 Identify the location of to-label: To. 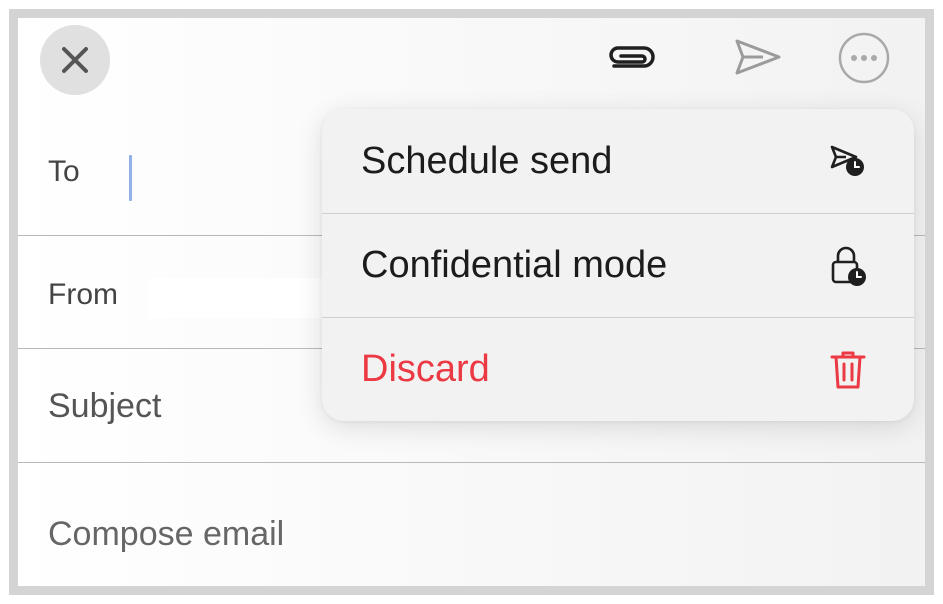
(64, 171).